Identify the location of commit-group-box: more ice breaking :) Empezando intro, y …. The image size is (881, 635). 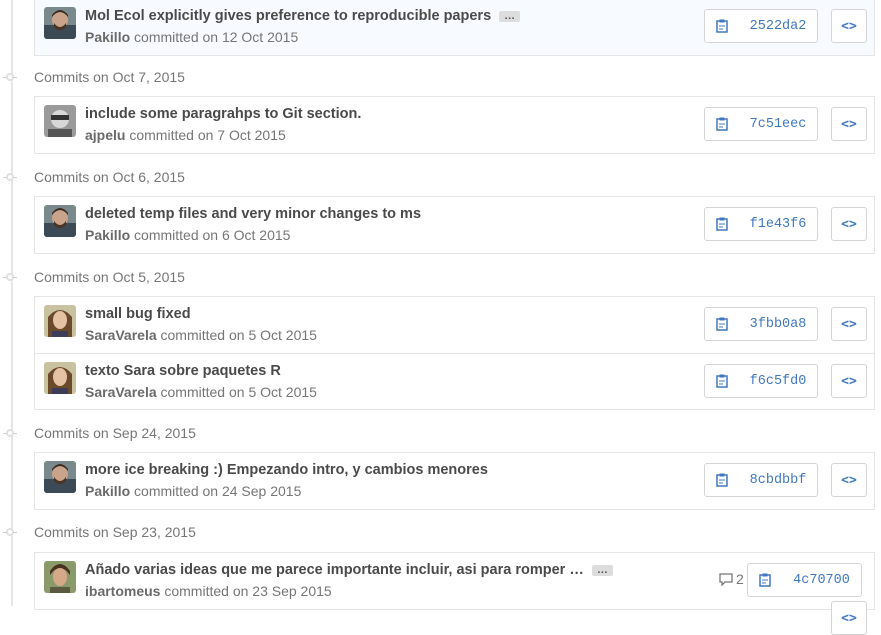
(454, 481).